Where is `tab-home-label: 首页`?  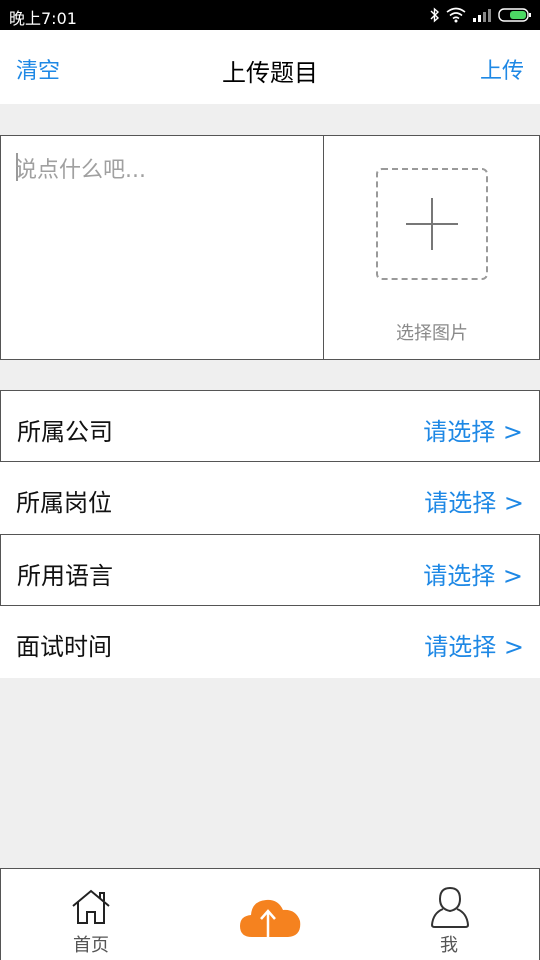 tab-home-label: 首页 is located at coordinates (91, 945).